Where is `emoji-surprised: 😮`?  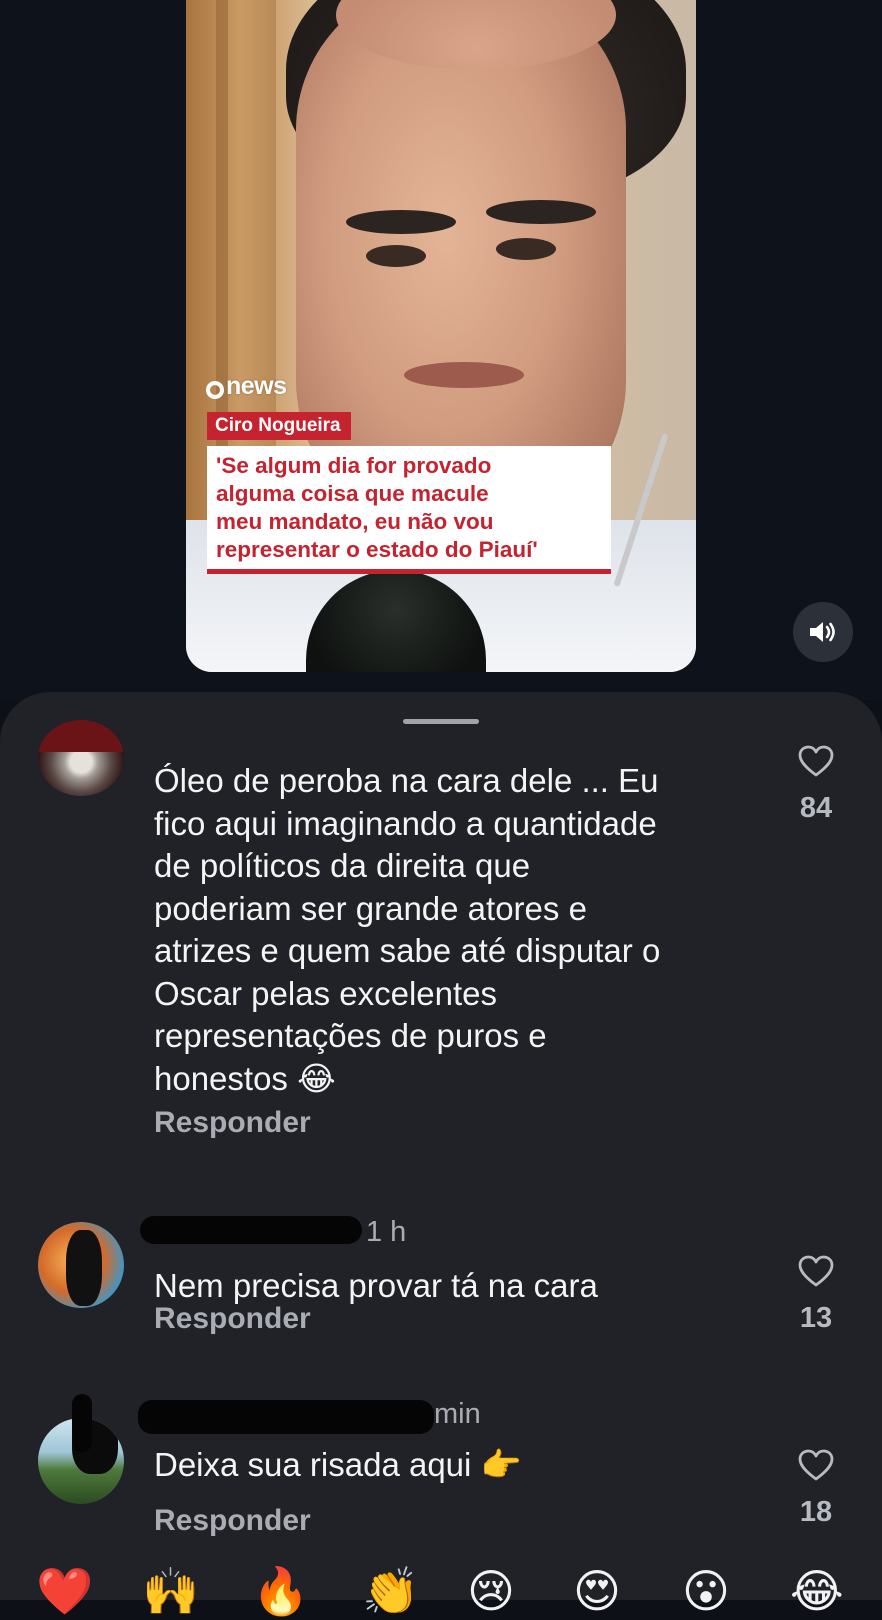 emoji-surprised: 😮 is located at coordinates (706, 1591).